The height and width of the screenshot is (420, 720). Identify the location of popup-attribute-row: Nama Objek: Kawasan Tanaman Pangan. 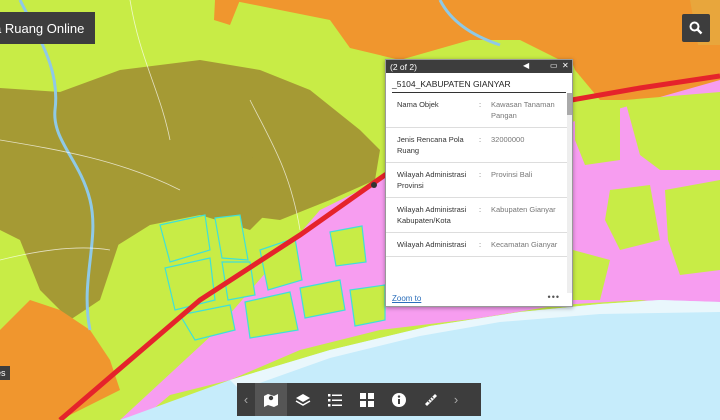
(478, 110).